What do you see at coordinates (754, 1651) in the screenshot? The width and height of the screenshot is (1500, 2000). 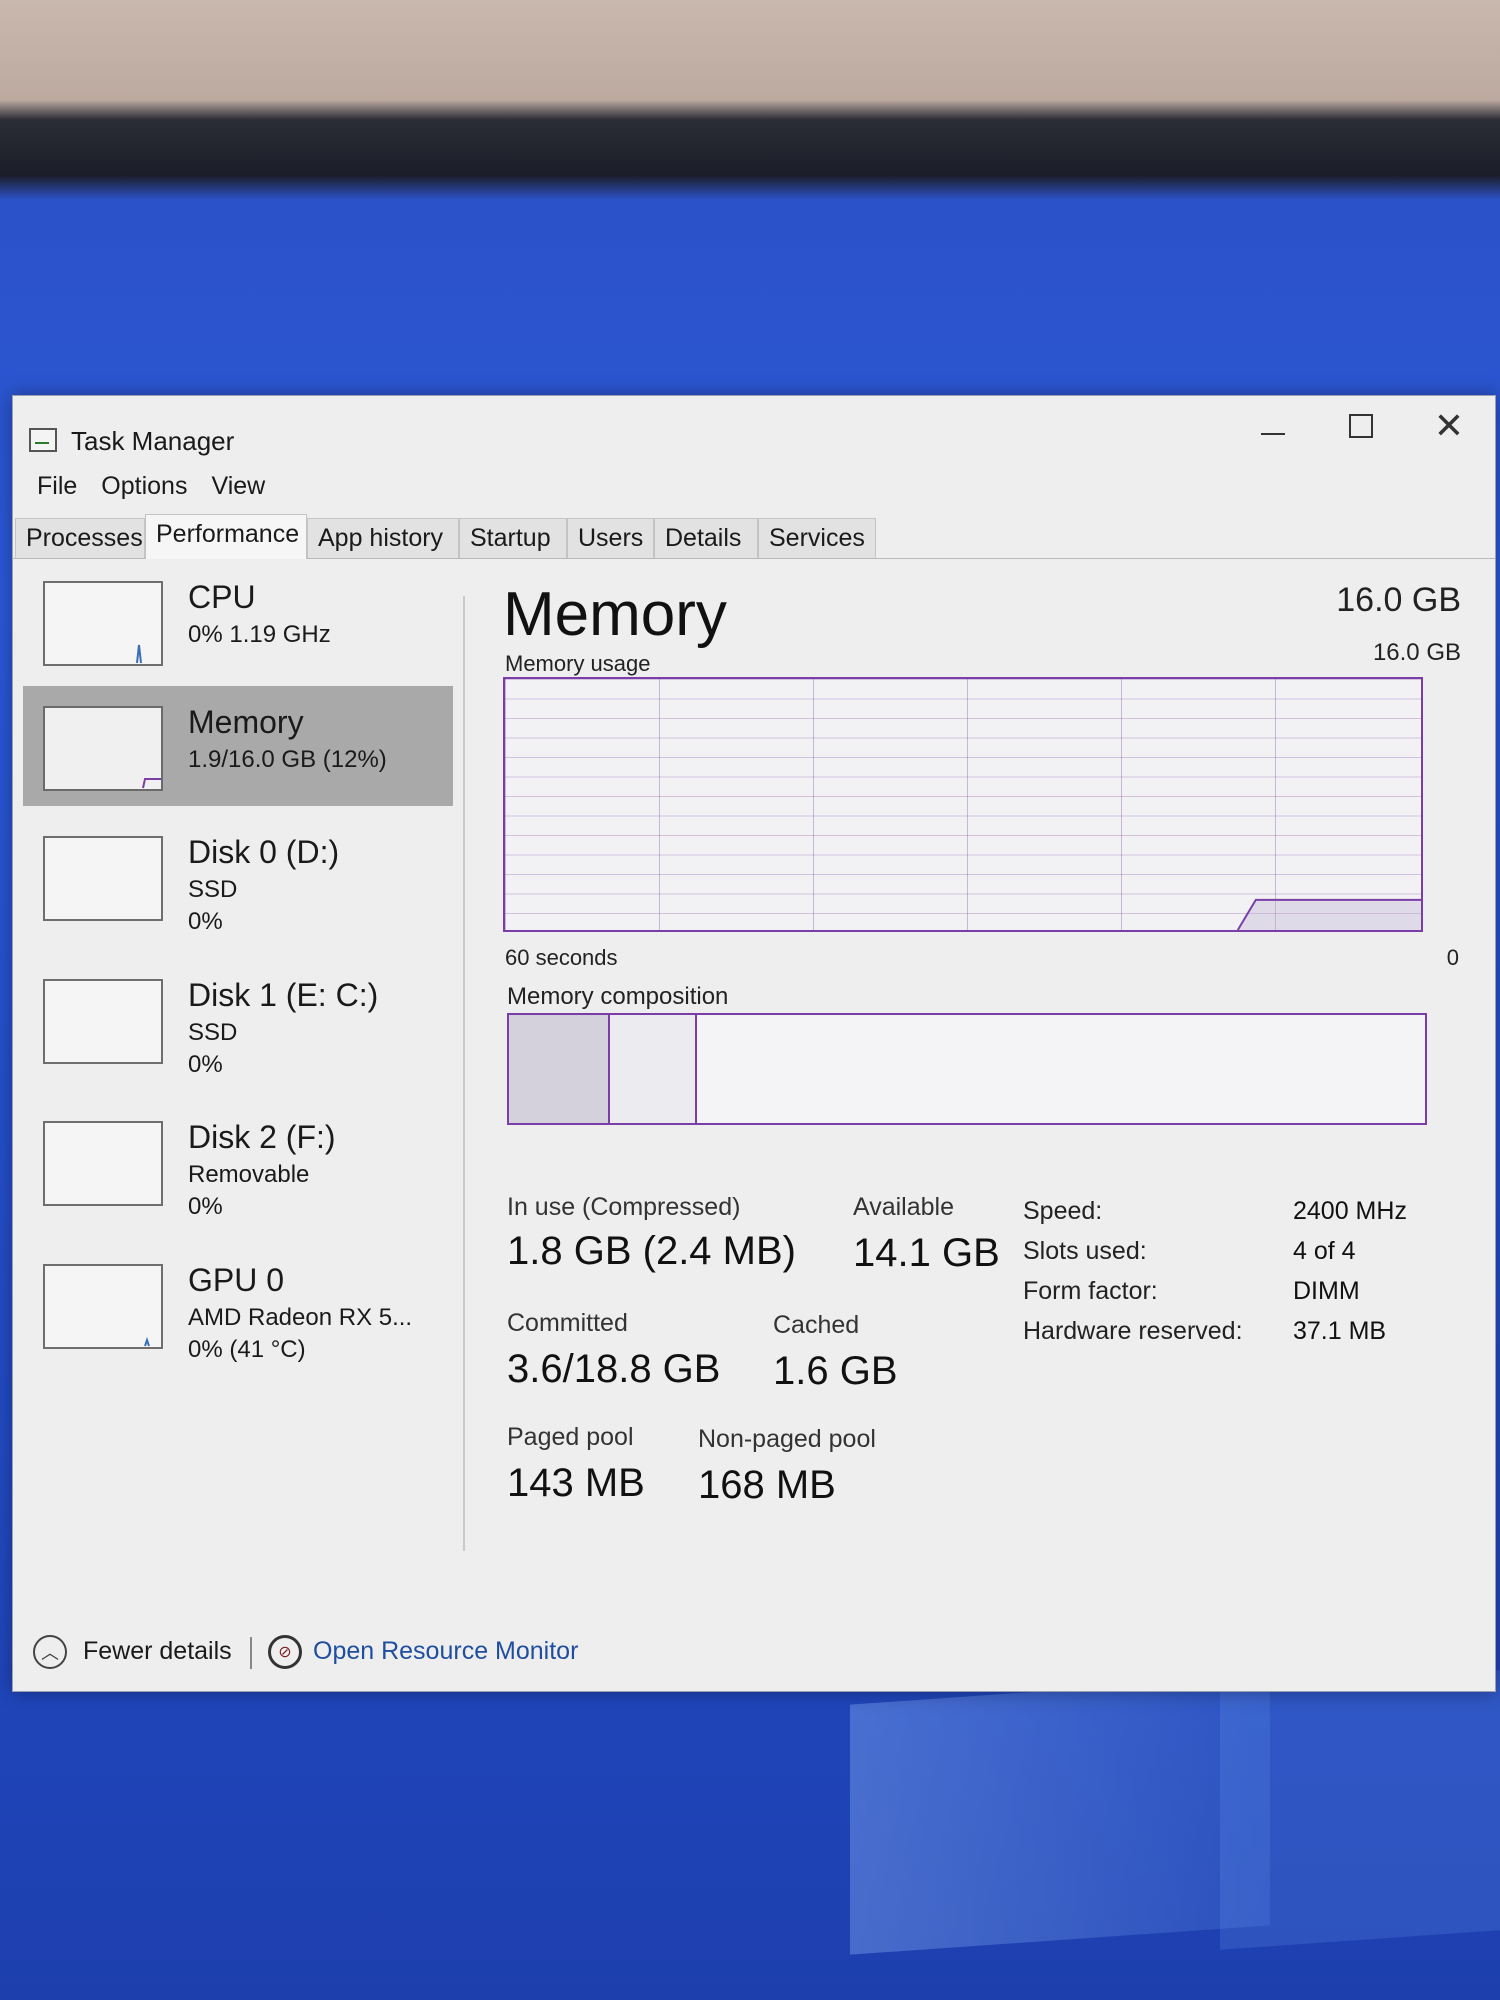 I see `footer: ︿ Fewer details ⊘ Open Resource Monitor` at bounding box center [754, 1651].